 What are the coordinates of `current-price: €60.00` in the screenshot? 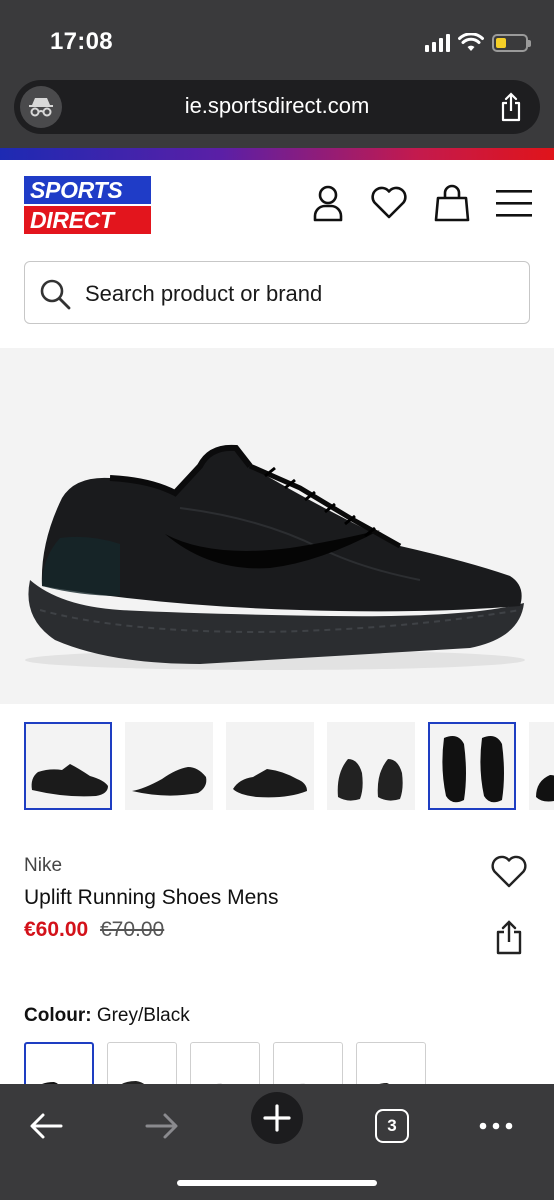 It's located at (56, 929).